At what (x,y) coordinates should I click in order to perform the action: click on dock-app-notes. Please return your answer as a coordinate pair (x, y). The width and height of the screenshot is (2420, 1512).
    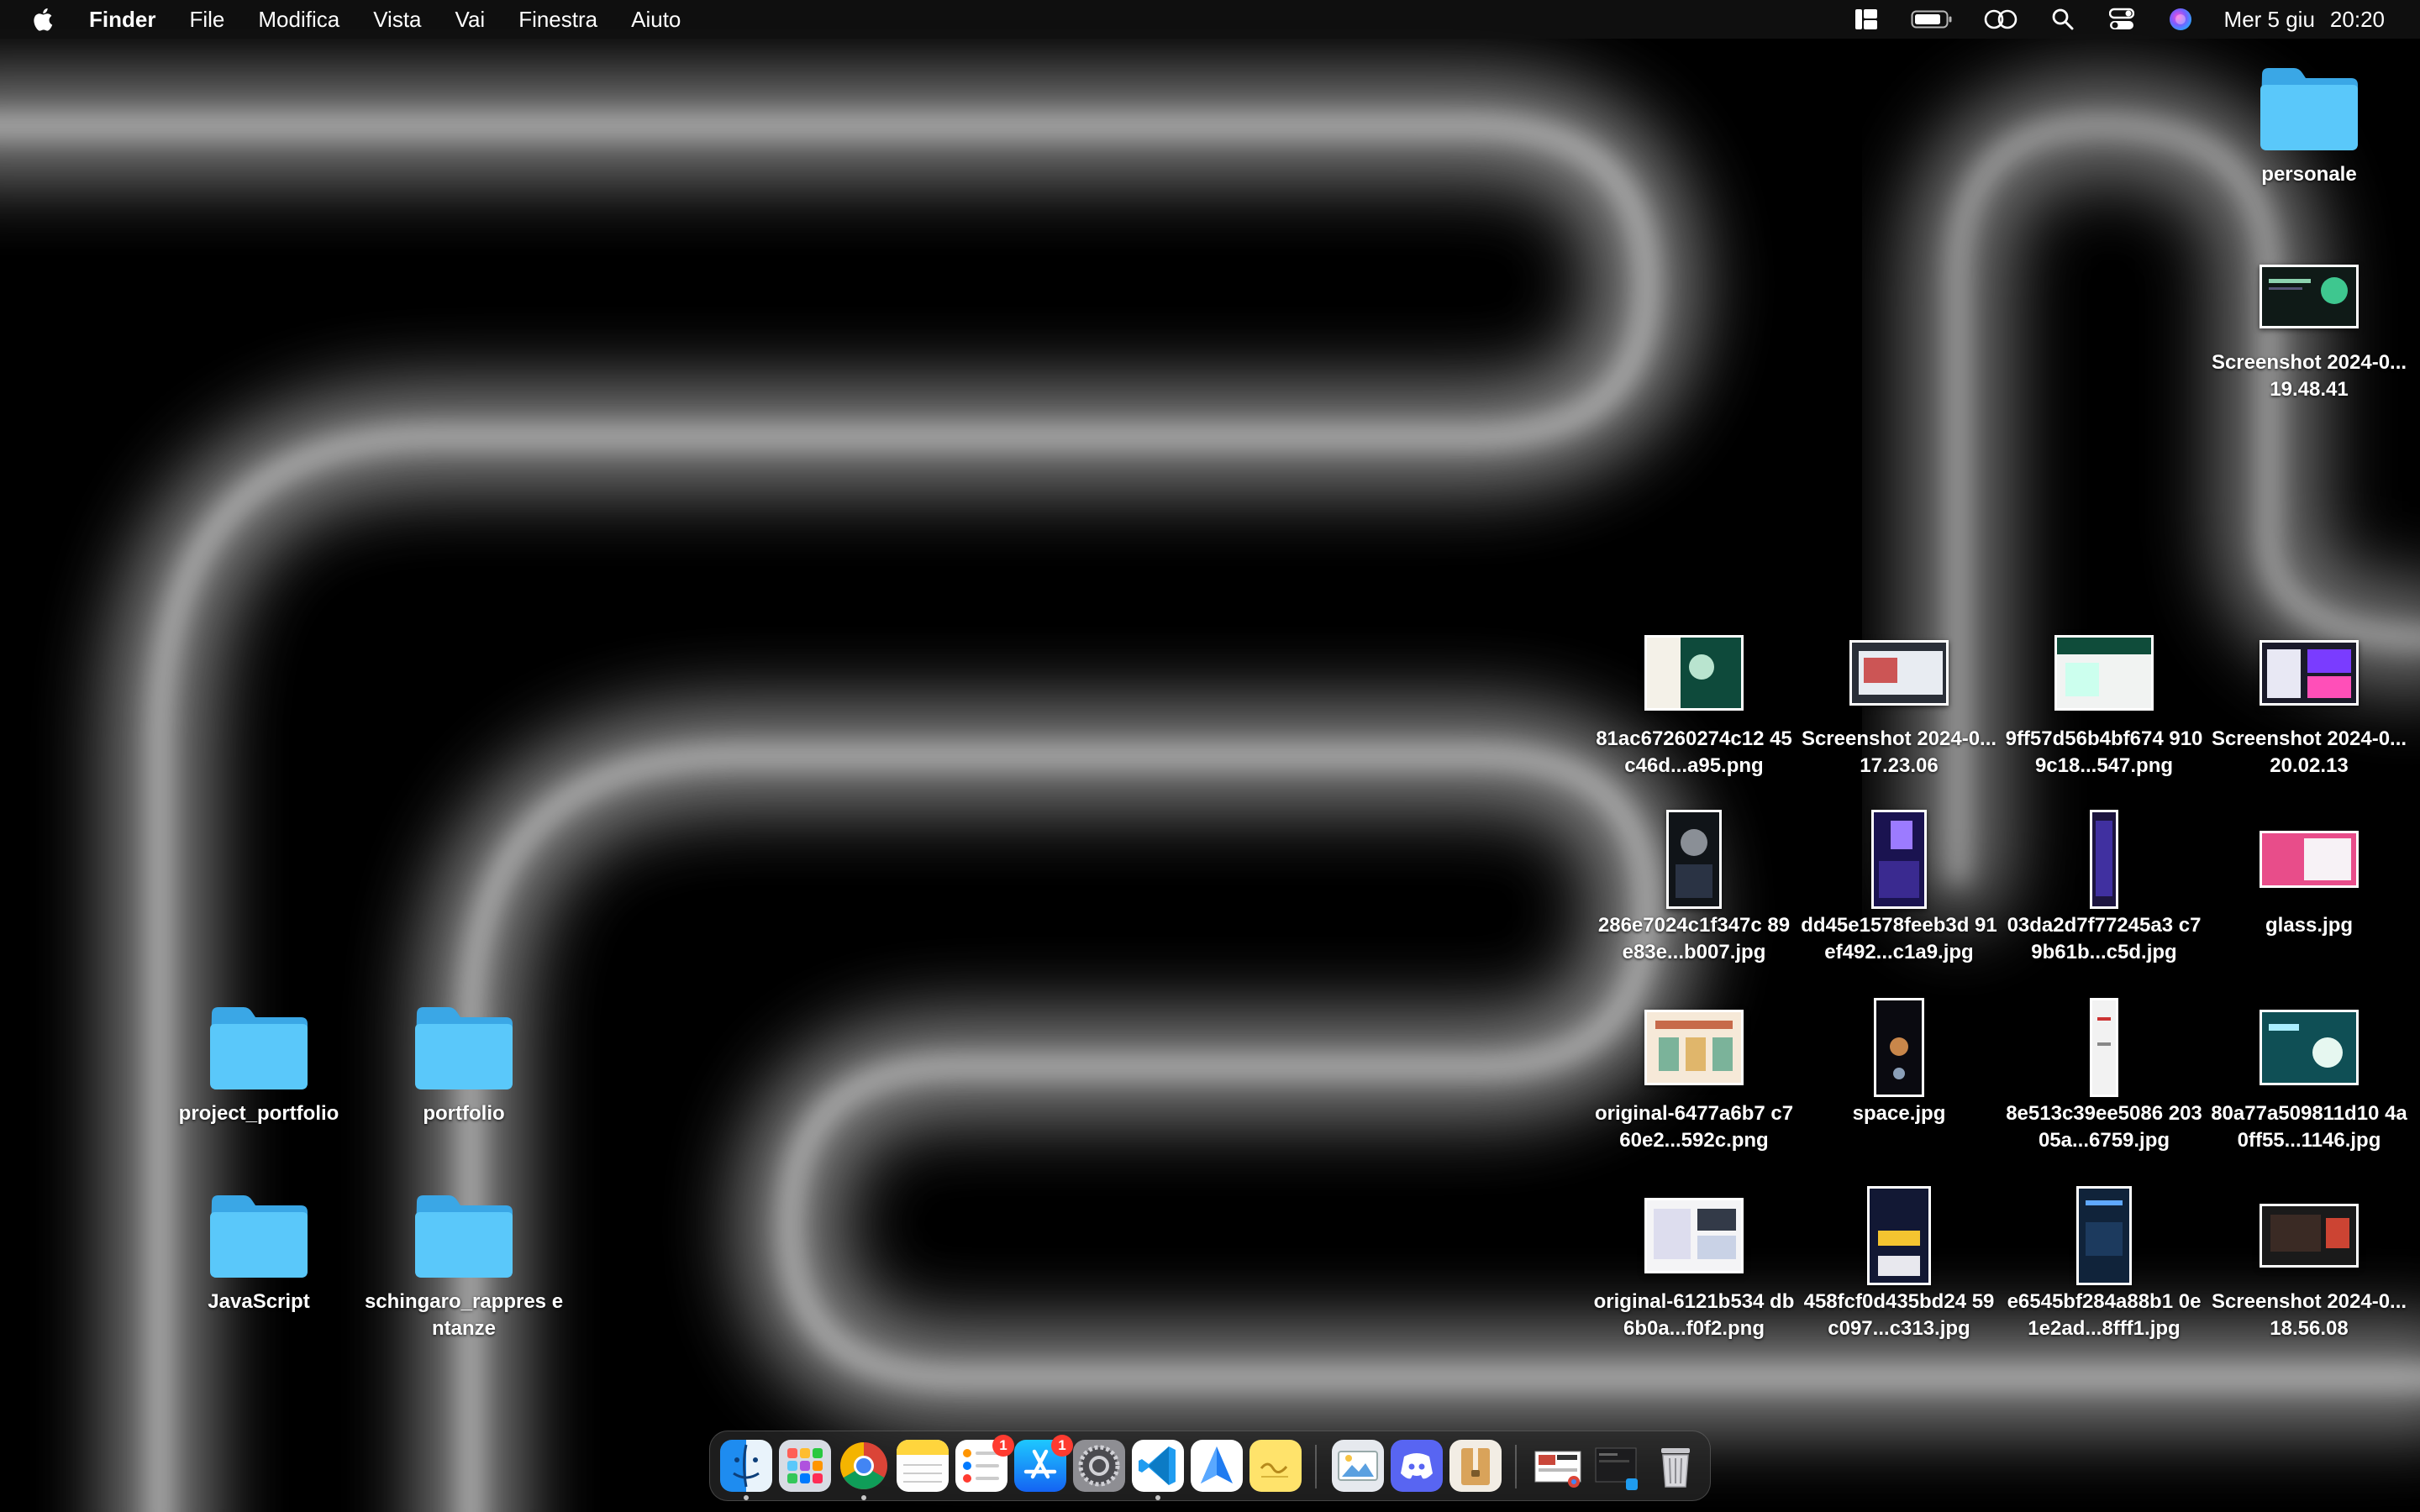
    Looking at the image, I should click on (923, 1466).